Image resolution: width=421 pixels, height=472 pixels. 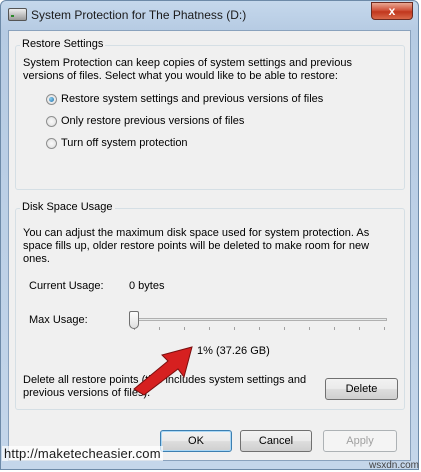 I want to click on max-usage-label: Max Usage:, so click(x=58, y=320).